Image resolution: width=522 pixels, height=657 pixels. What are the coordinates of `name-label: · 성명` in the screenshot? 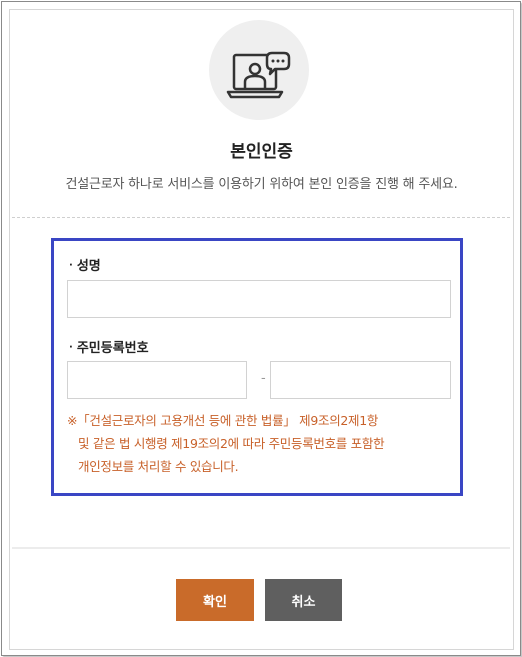 It's located at (85, 264).